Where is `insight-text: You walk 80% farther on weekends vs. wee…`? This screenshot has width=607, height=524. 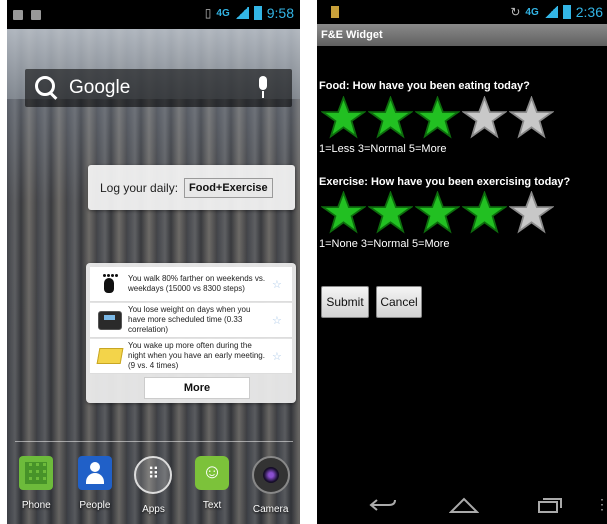
insight-text: You walk 80% farther on weekends vs. wee… is located at coordinates (197, 283).